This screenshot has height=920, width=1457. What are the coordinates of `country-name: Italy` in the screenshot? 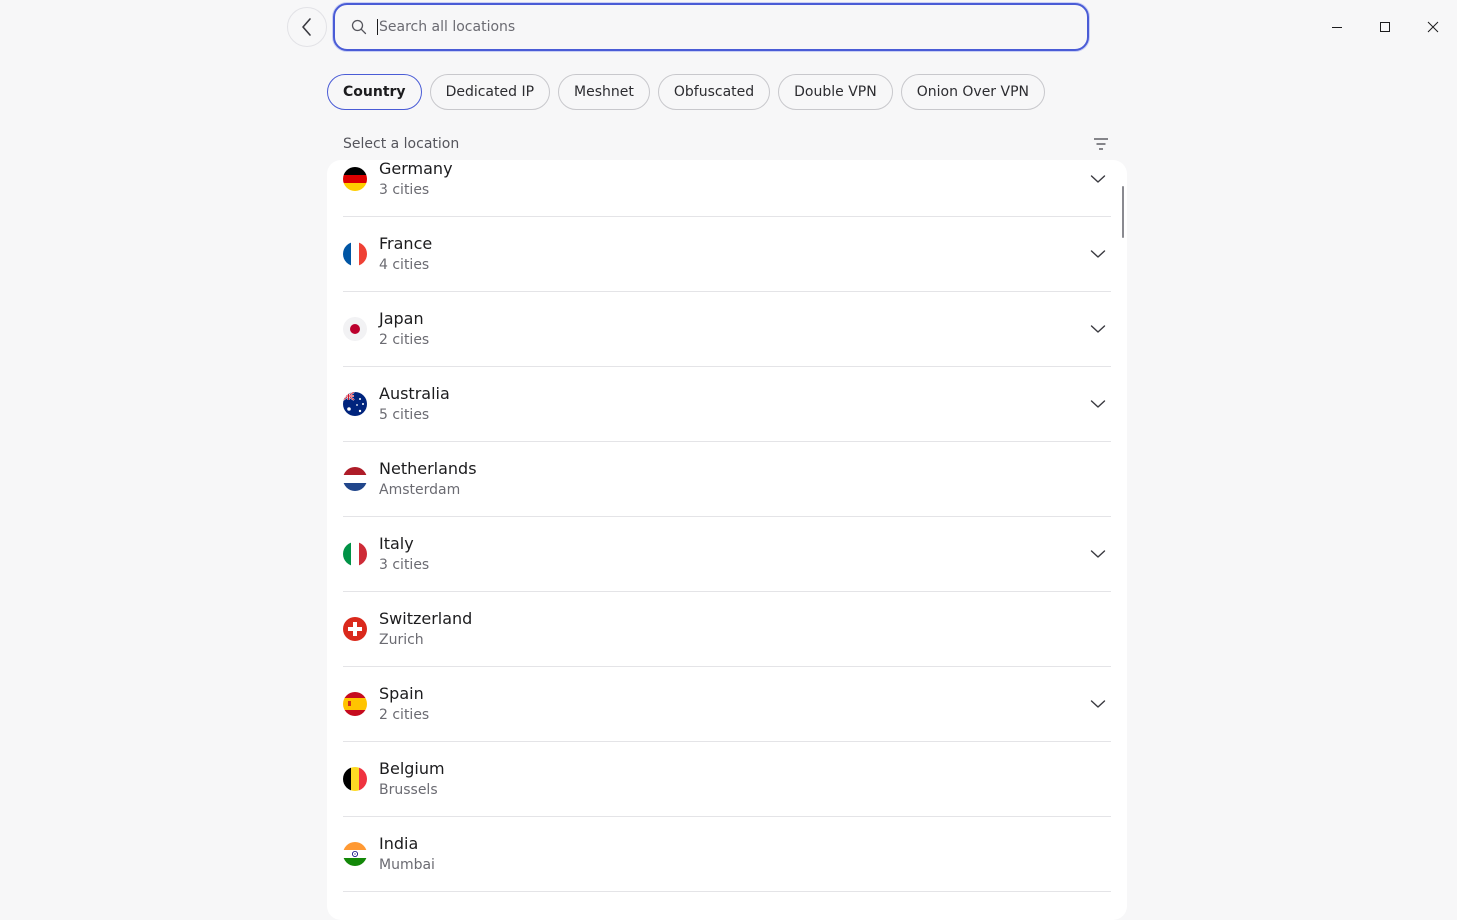 It's located at (396, 543).